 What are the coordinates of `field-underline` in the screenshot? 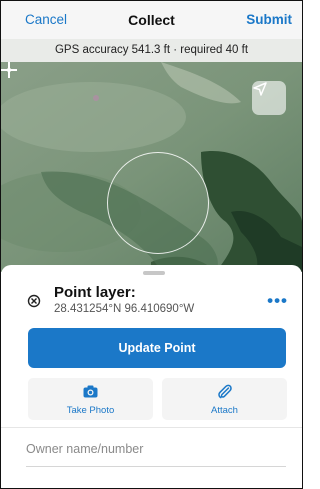 It's located at (156, 466).